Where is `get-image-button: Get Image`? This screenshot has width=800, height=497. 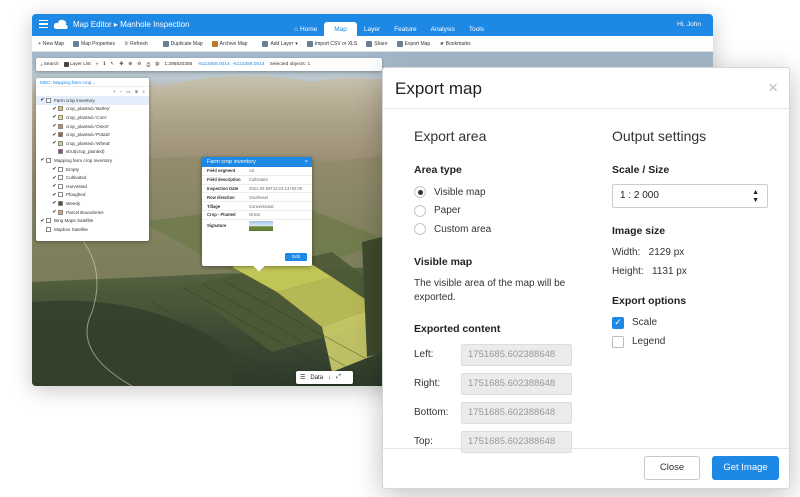
get-image-button: Get Image is located at coordinates (745, 468).